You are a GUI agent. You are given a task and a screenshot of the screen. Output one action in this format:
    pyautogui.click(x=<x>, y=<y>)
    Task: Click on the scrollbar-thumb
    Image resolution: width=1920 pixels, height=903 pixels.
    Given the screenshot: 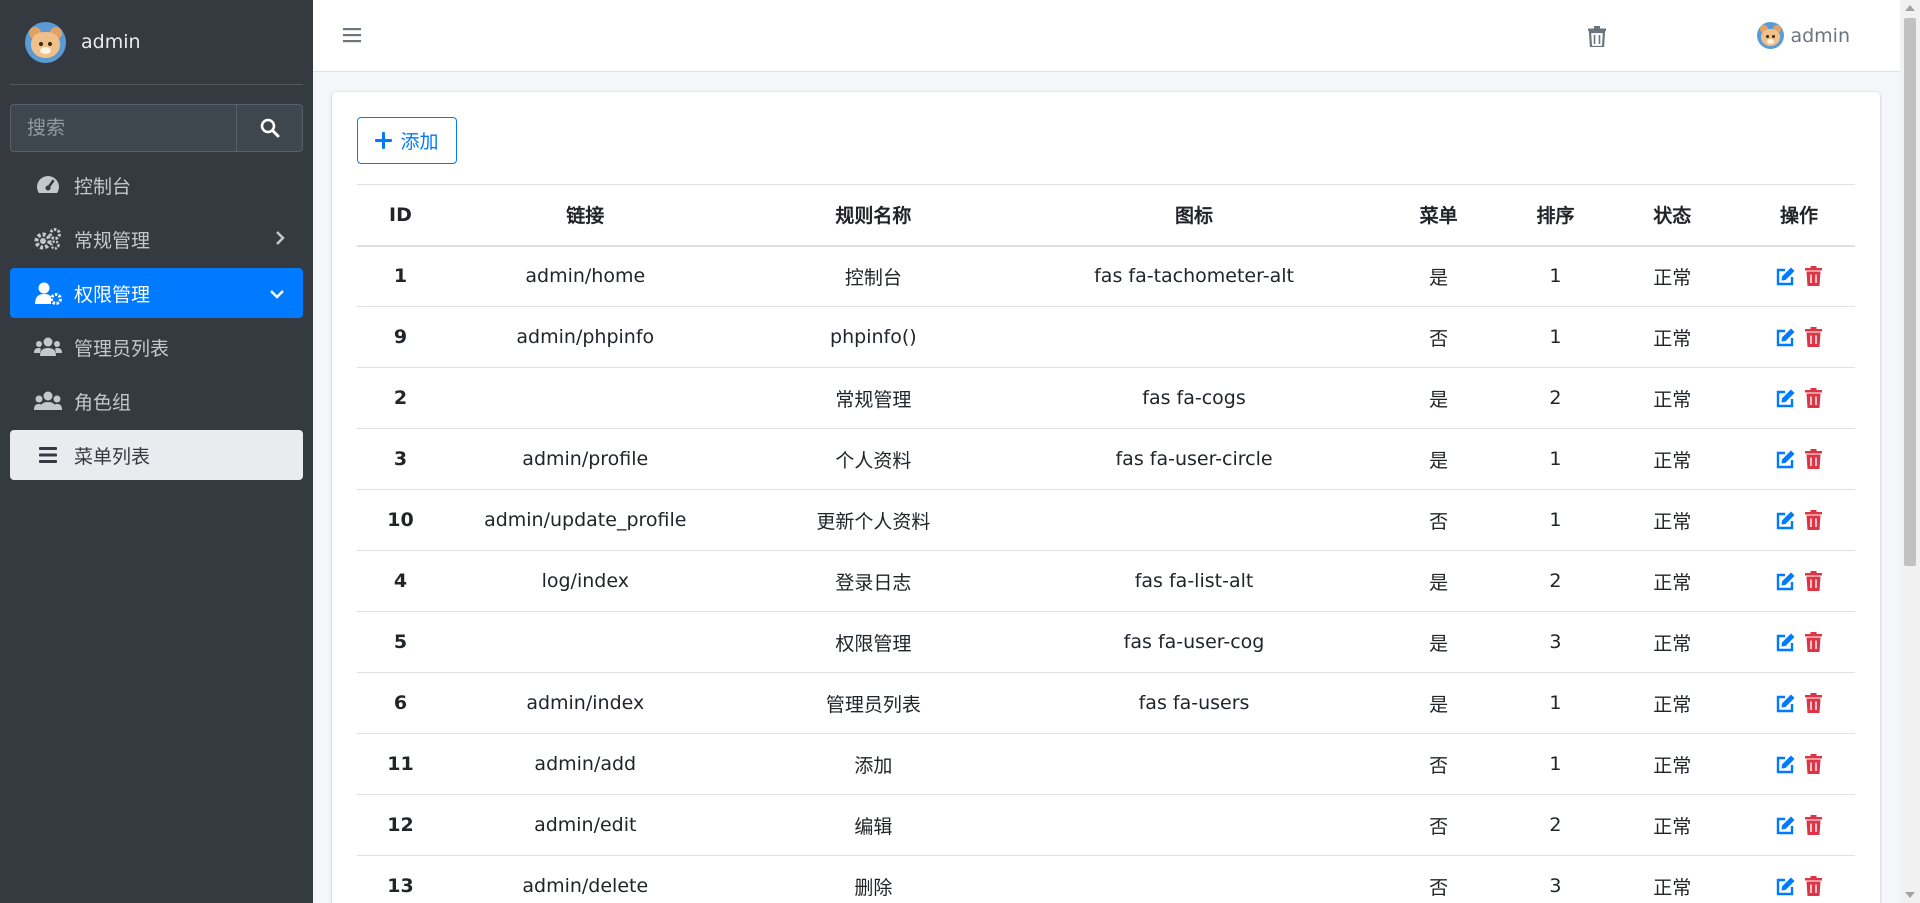 What is the action you would take?
    pyautogui.click(x=1910, y=292)
    